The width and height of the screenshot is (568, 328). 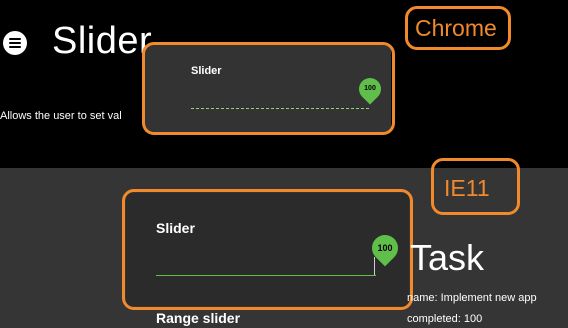 What do you see at coordinates (61, 116) in the screenshot?
I see `page-description: Allows the user to set val` at bounding box center [61, 116].